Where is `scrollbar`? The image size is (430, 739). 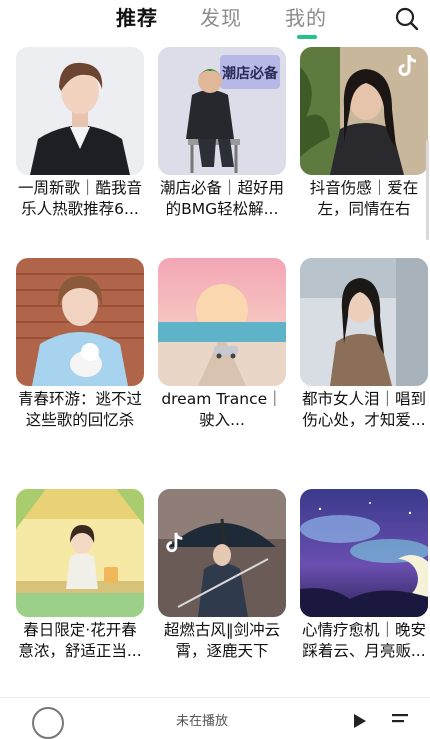 scrollbar is located at coordinates (427, 190).